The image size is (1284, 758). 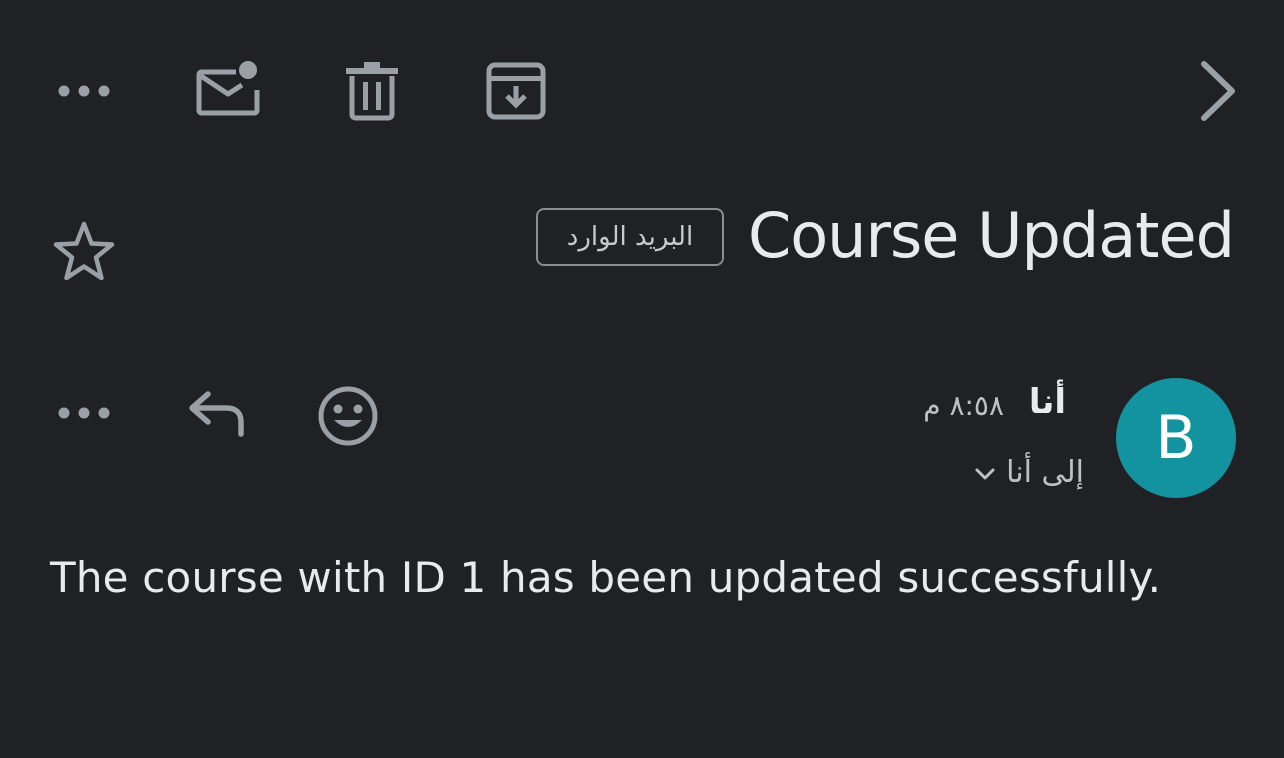 I want to click on reply-icon, so click(x=217, y=413).